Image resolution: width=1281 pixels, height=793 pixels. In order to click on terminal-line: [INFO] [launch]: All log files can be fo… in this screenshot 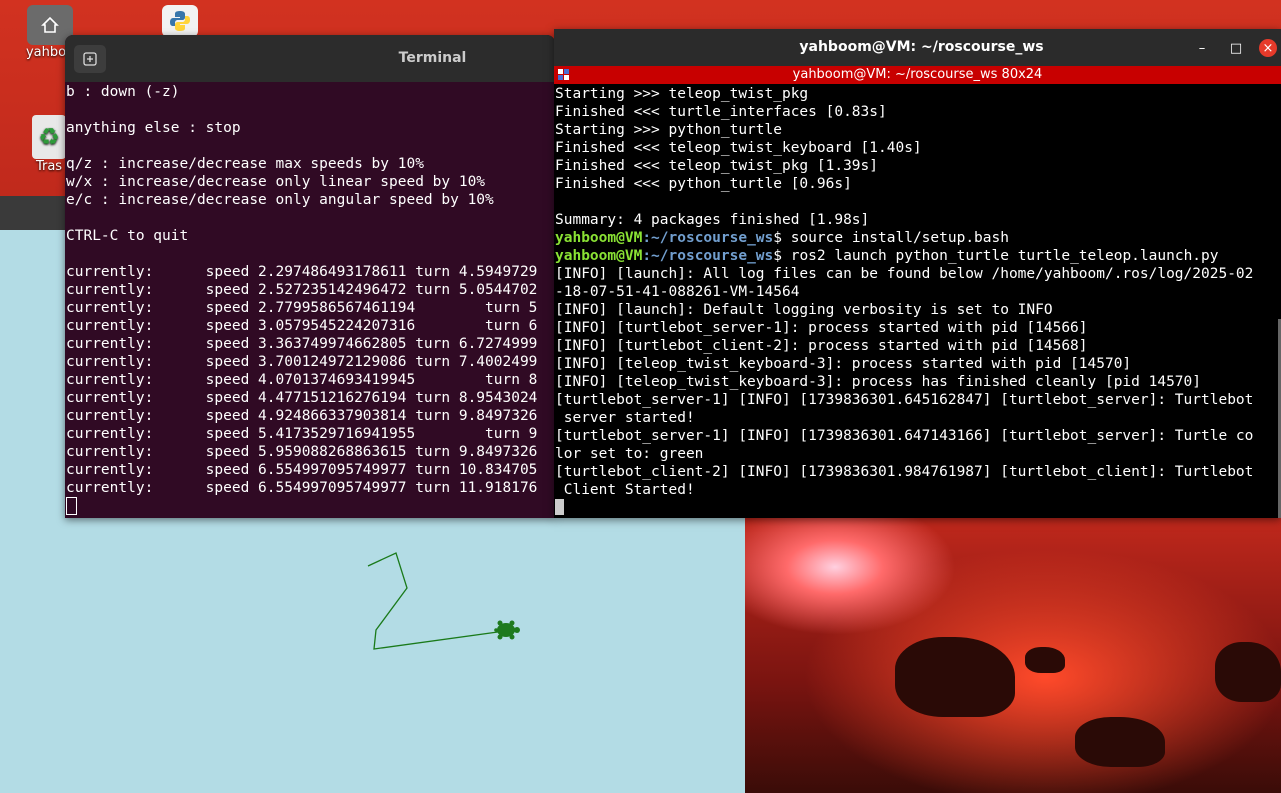, I will do `click(904, 274)`.